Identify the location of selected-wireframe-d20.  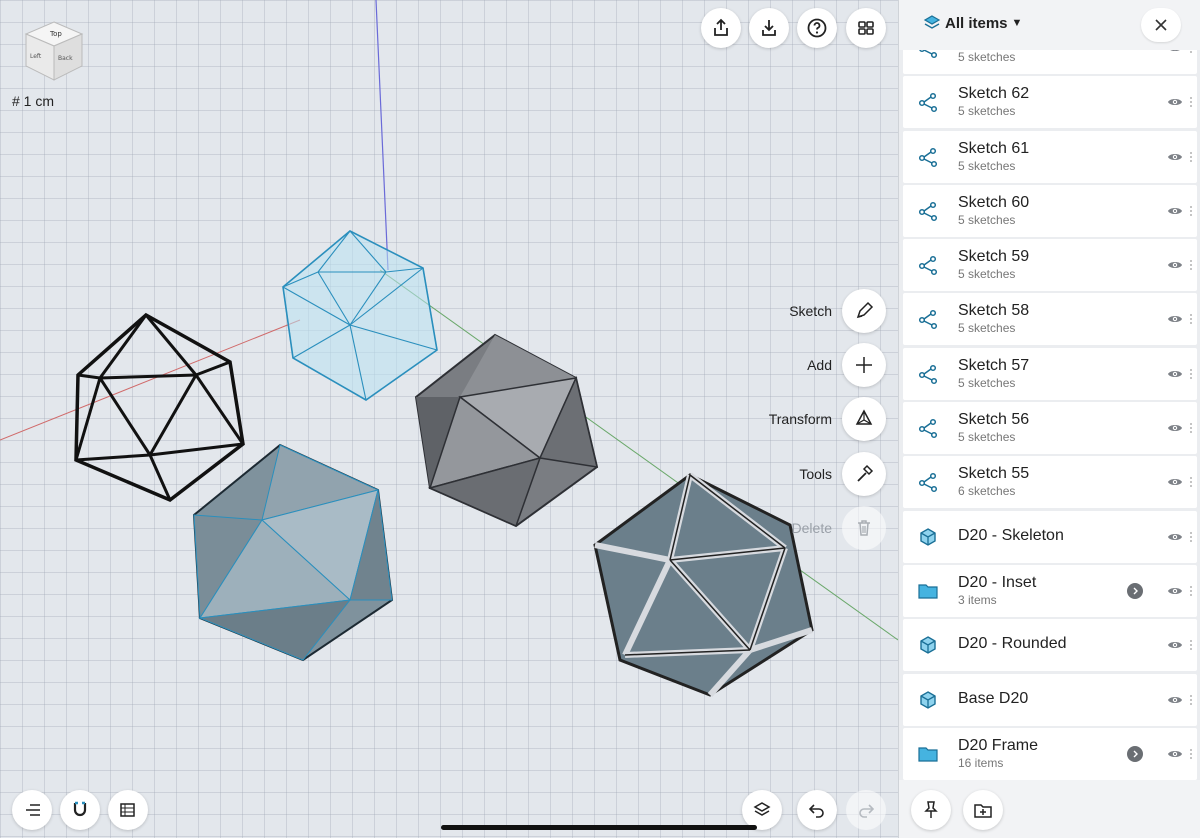
(360, 315).